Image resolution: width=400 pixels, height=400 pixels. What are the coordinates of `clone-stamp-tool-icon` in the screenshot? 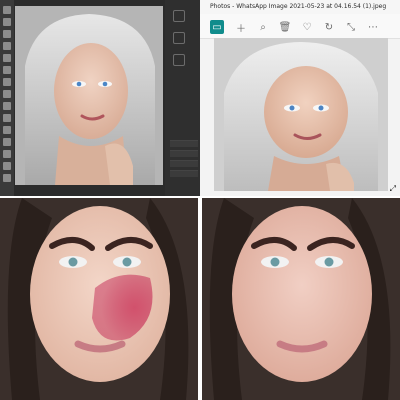 It's located at (7, 106).